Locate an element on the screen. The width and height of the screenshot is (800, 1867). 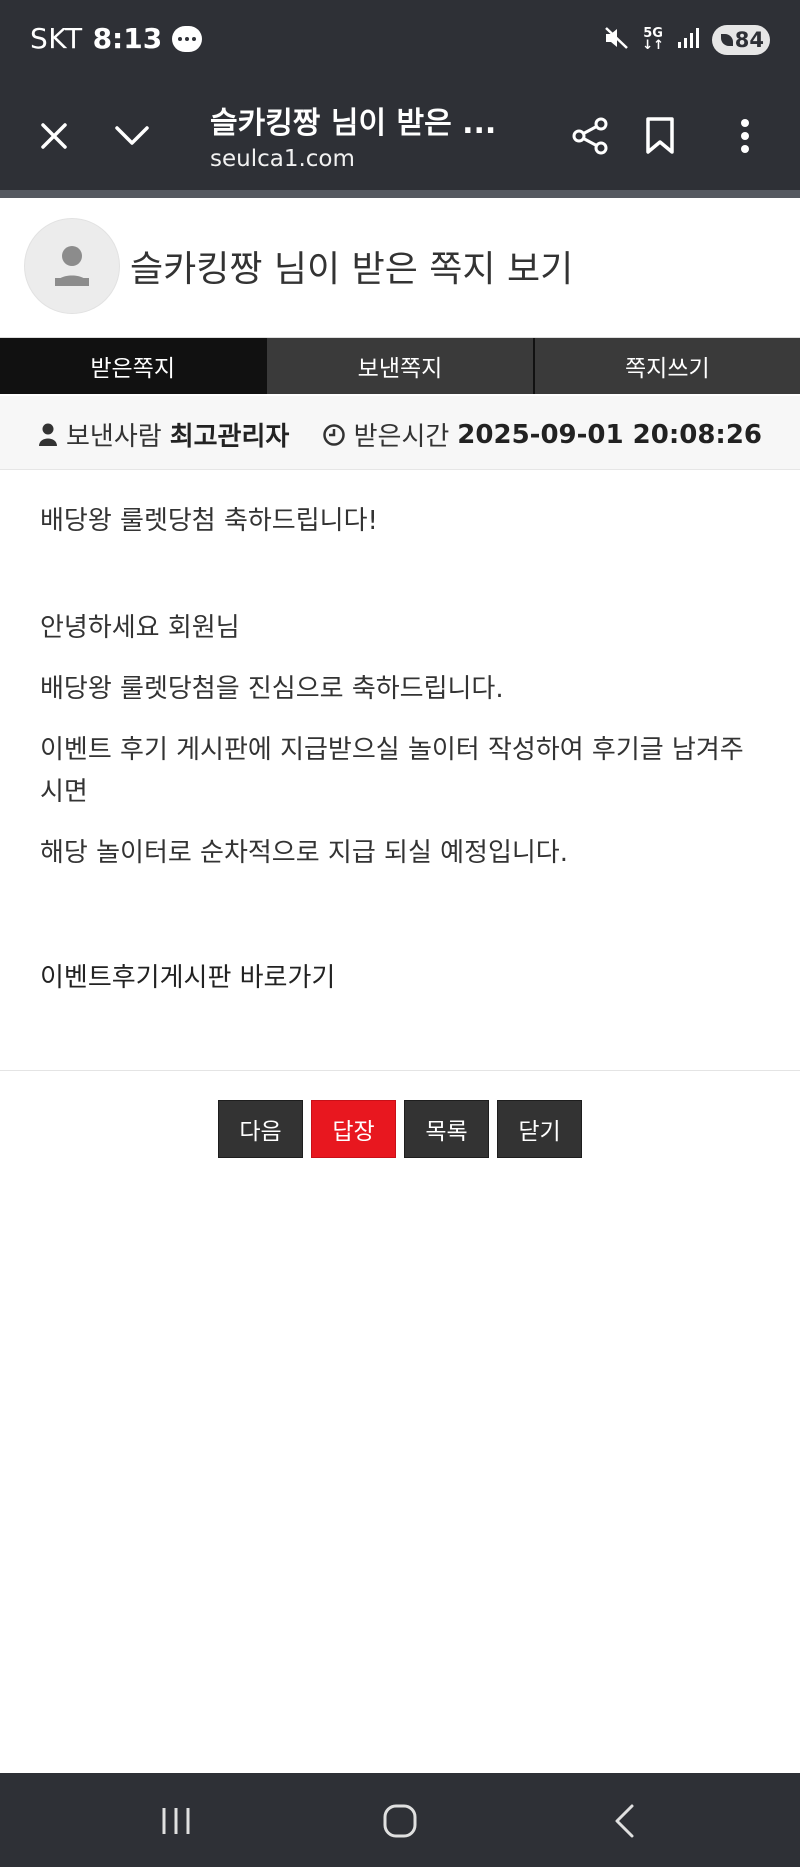
bookmark-icon is located at coordinates (660, 136).